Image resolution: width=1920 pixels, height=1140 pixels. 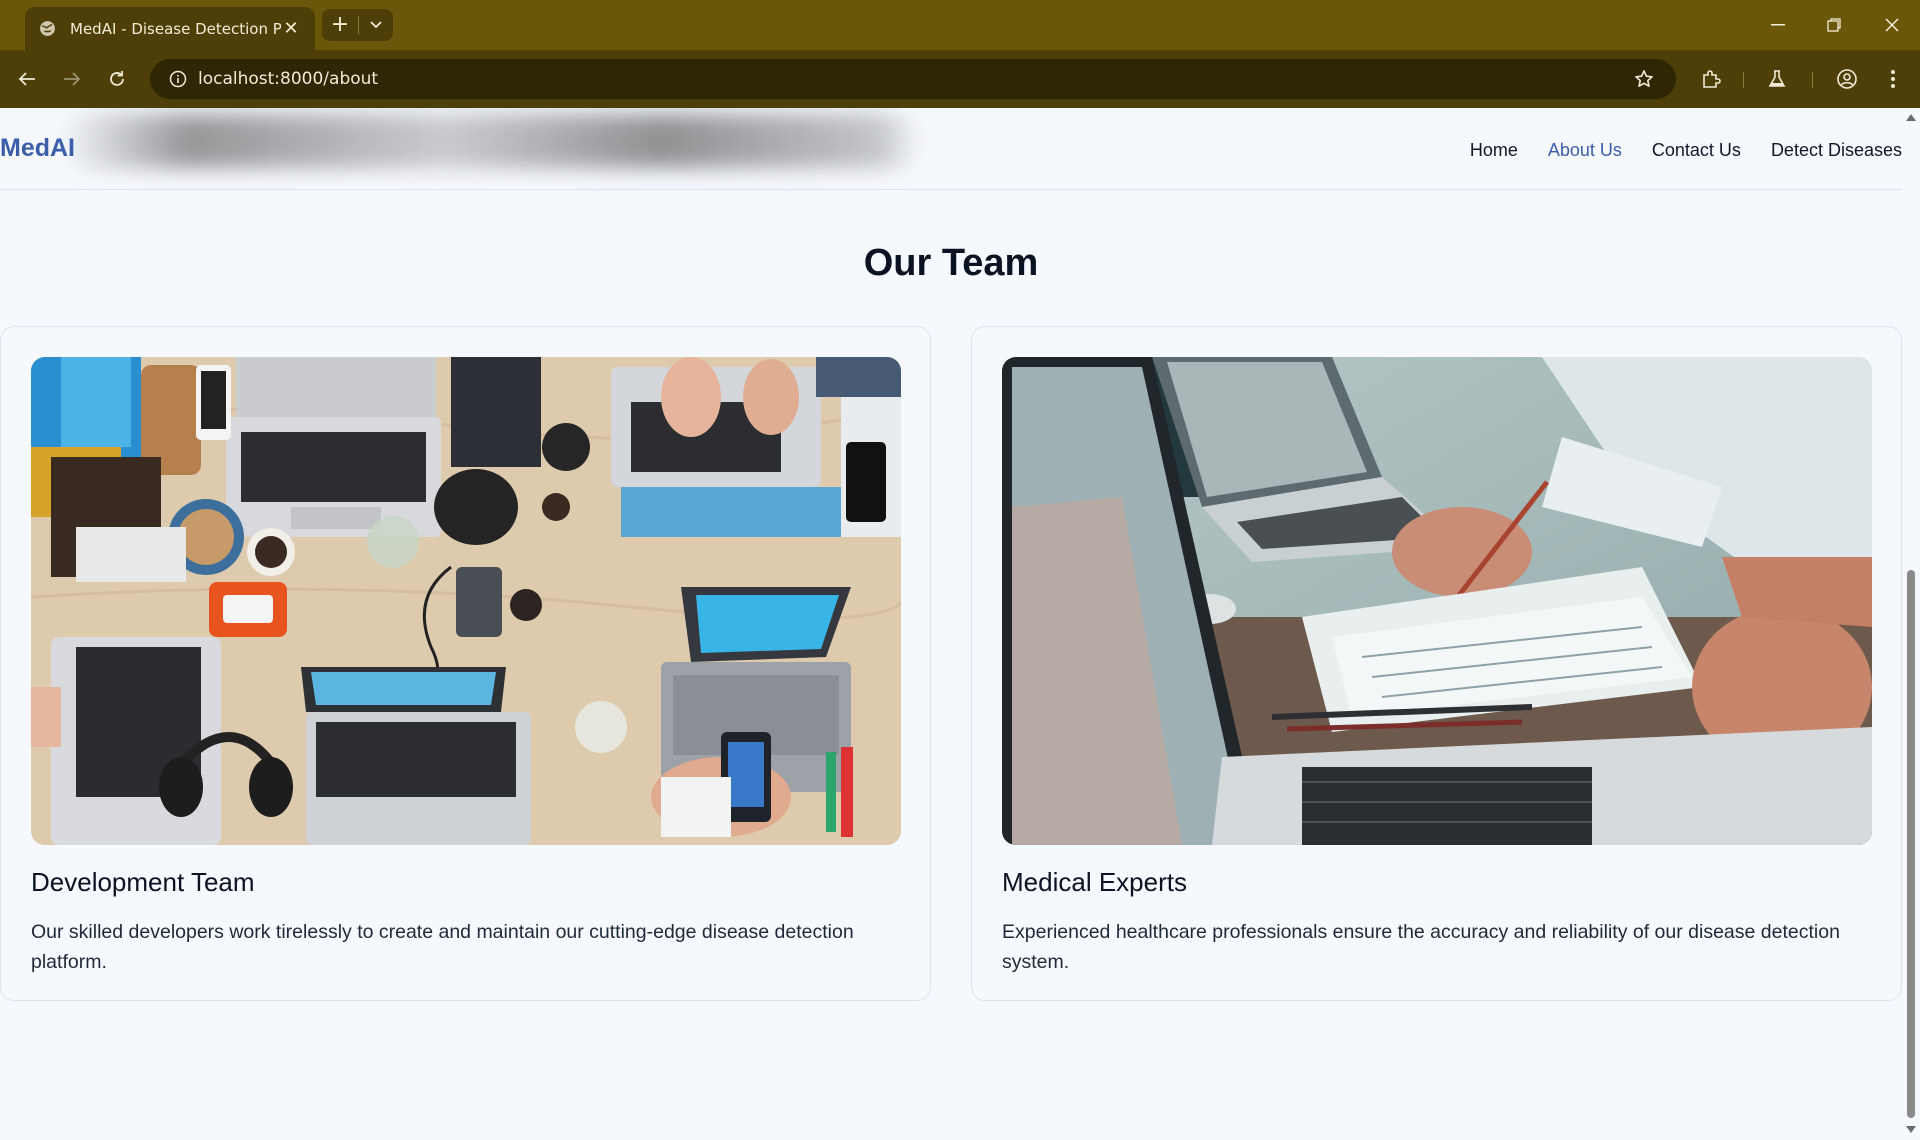 I want to click on scroll-up-icon, so click(x=1911, y=117).